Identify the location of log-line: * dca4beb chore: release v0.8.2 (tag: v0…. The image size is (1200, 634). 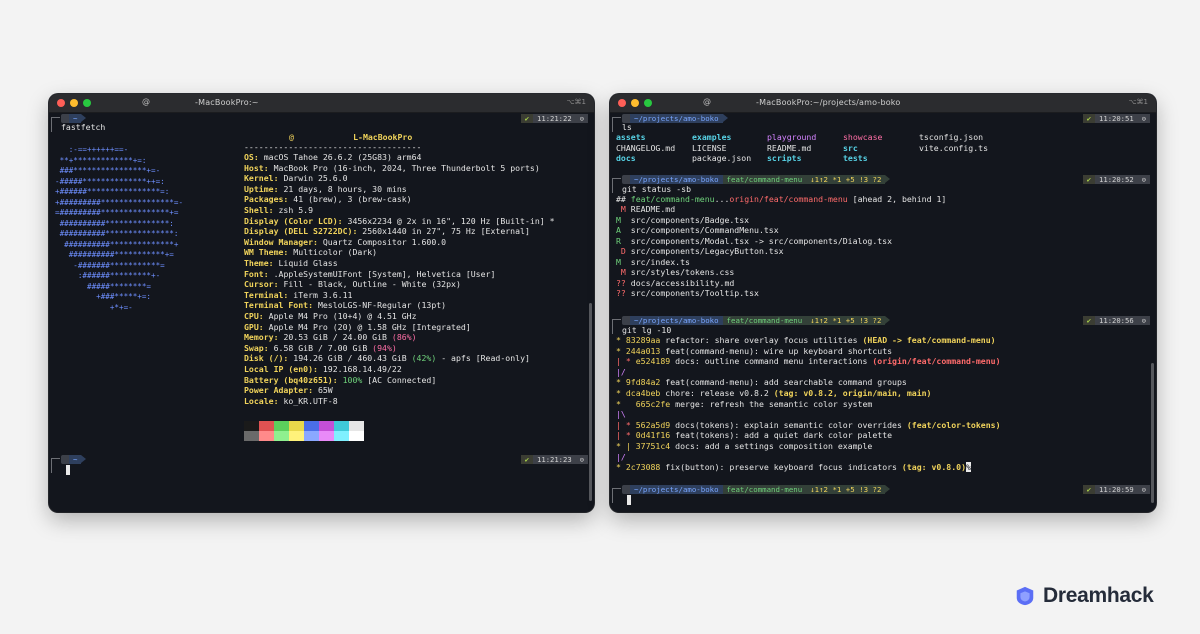
(774, 393).